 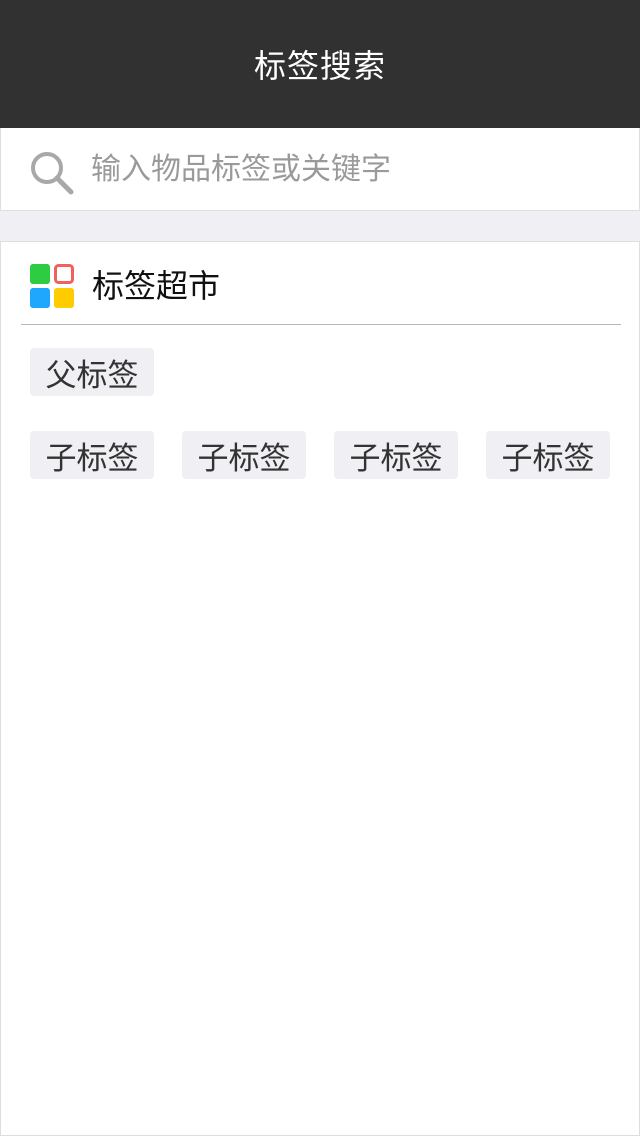 I want to click on search-icon, so click(x=52, y=173).